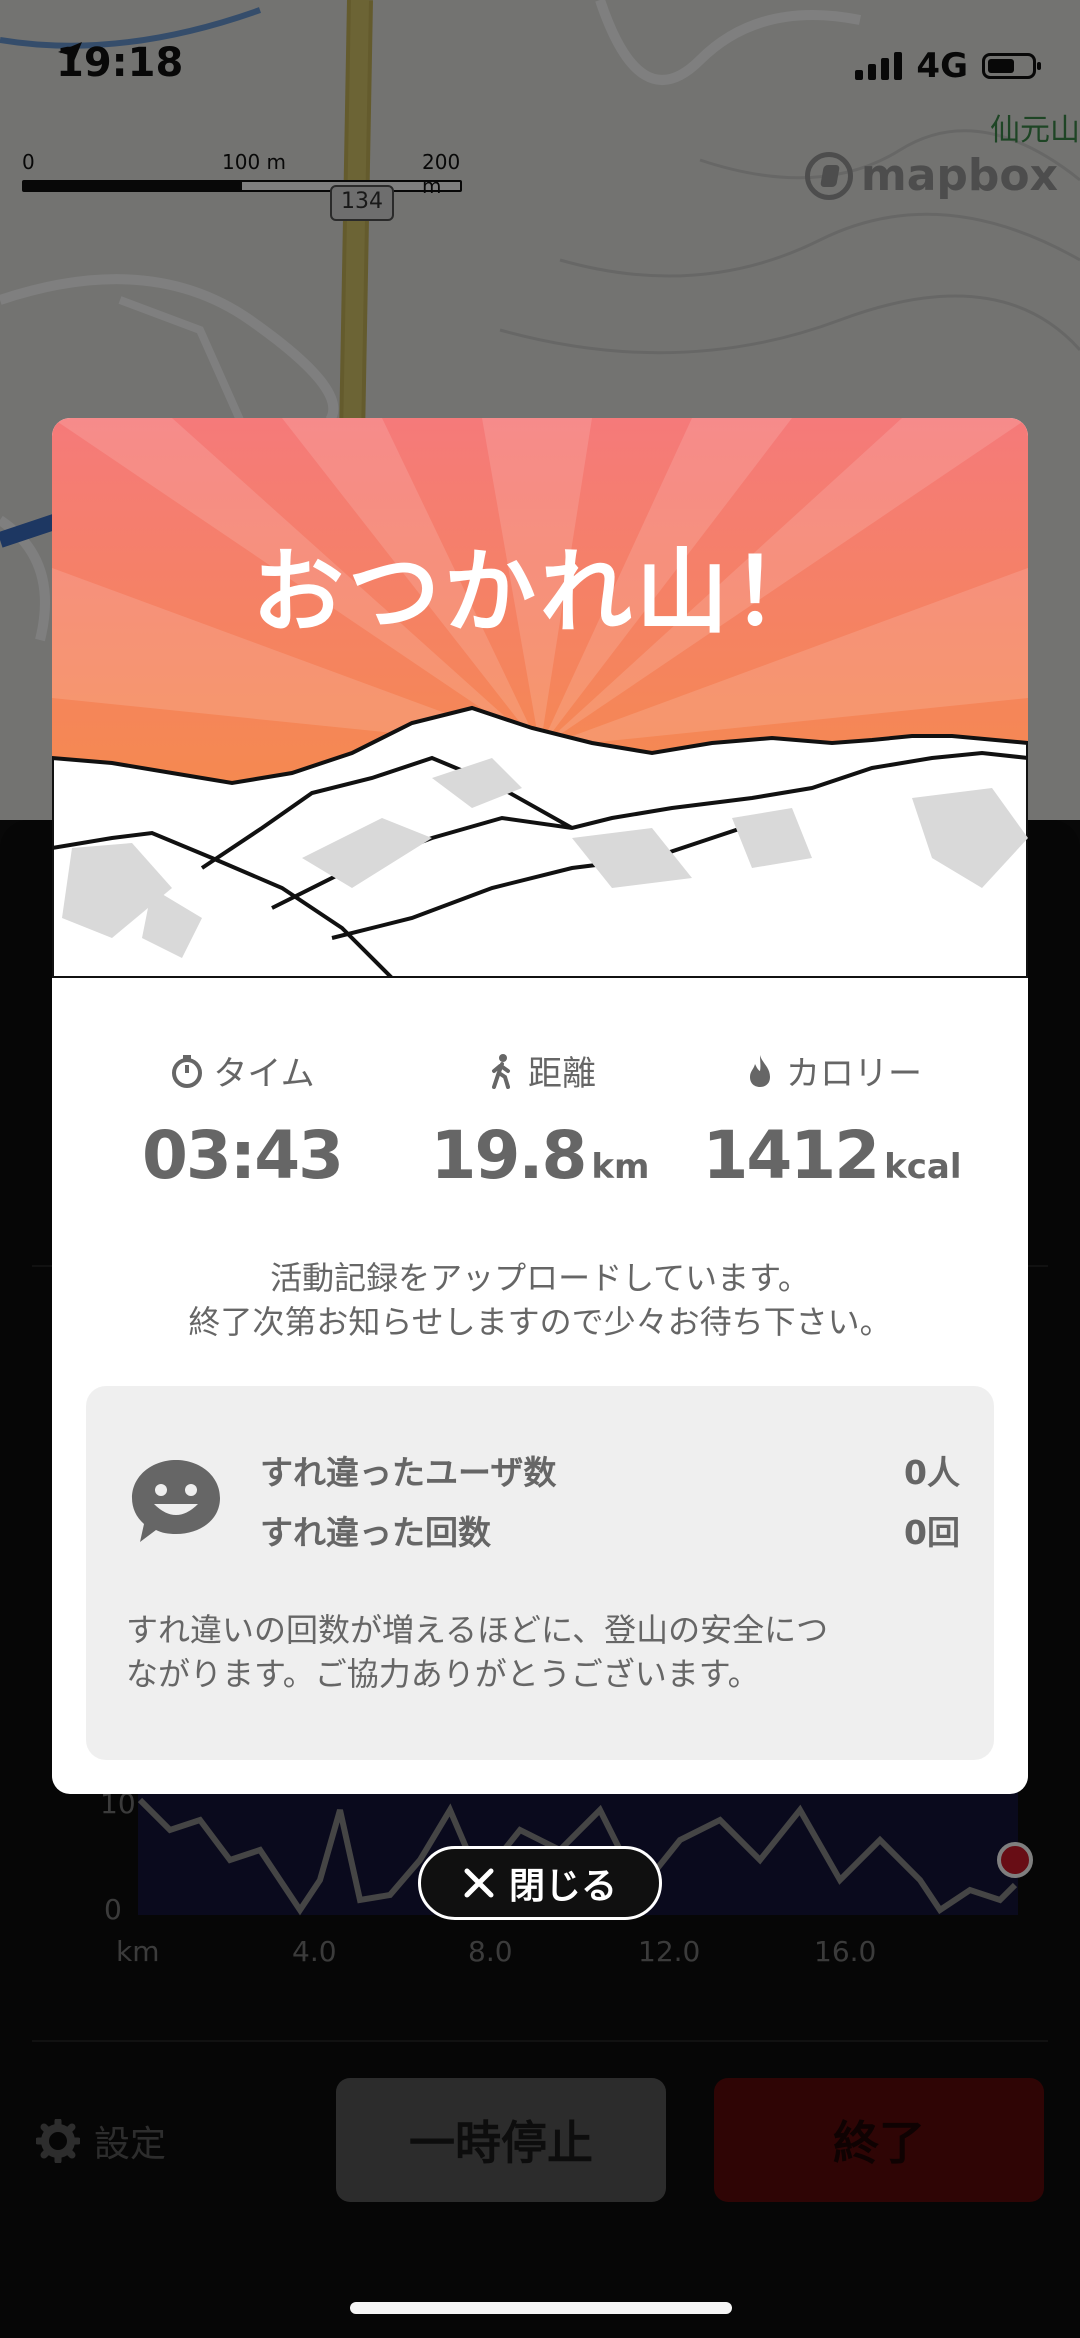 The width and height of the screenshot is (1080, 2338). I want to click on upload-message: 活動記録をアップロードしています。 終了次第お知らせしますので少々お待ち下さい。, so click(540, 1300).